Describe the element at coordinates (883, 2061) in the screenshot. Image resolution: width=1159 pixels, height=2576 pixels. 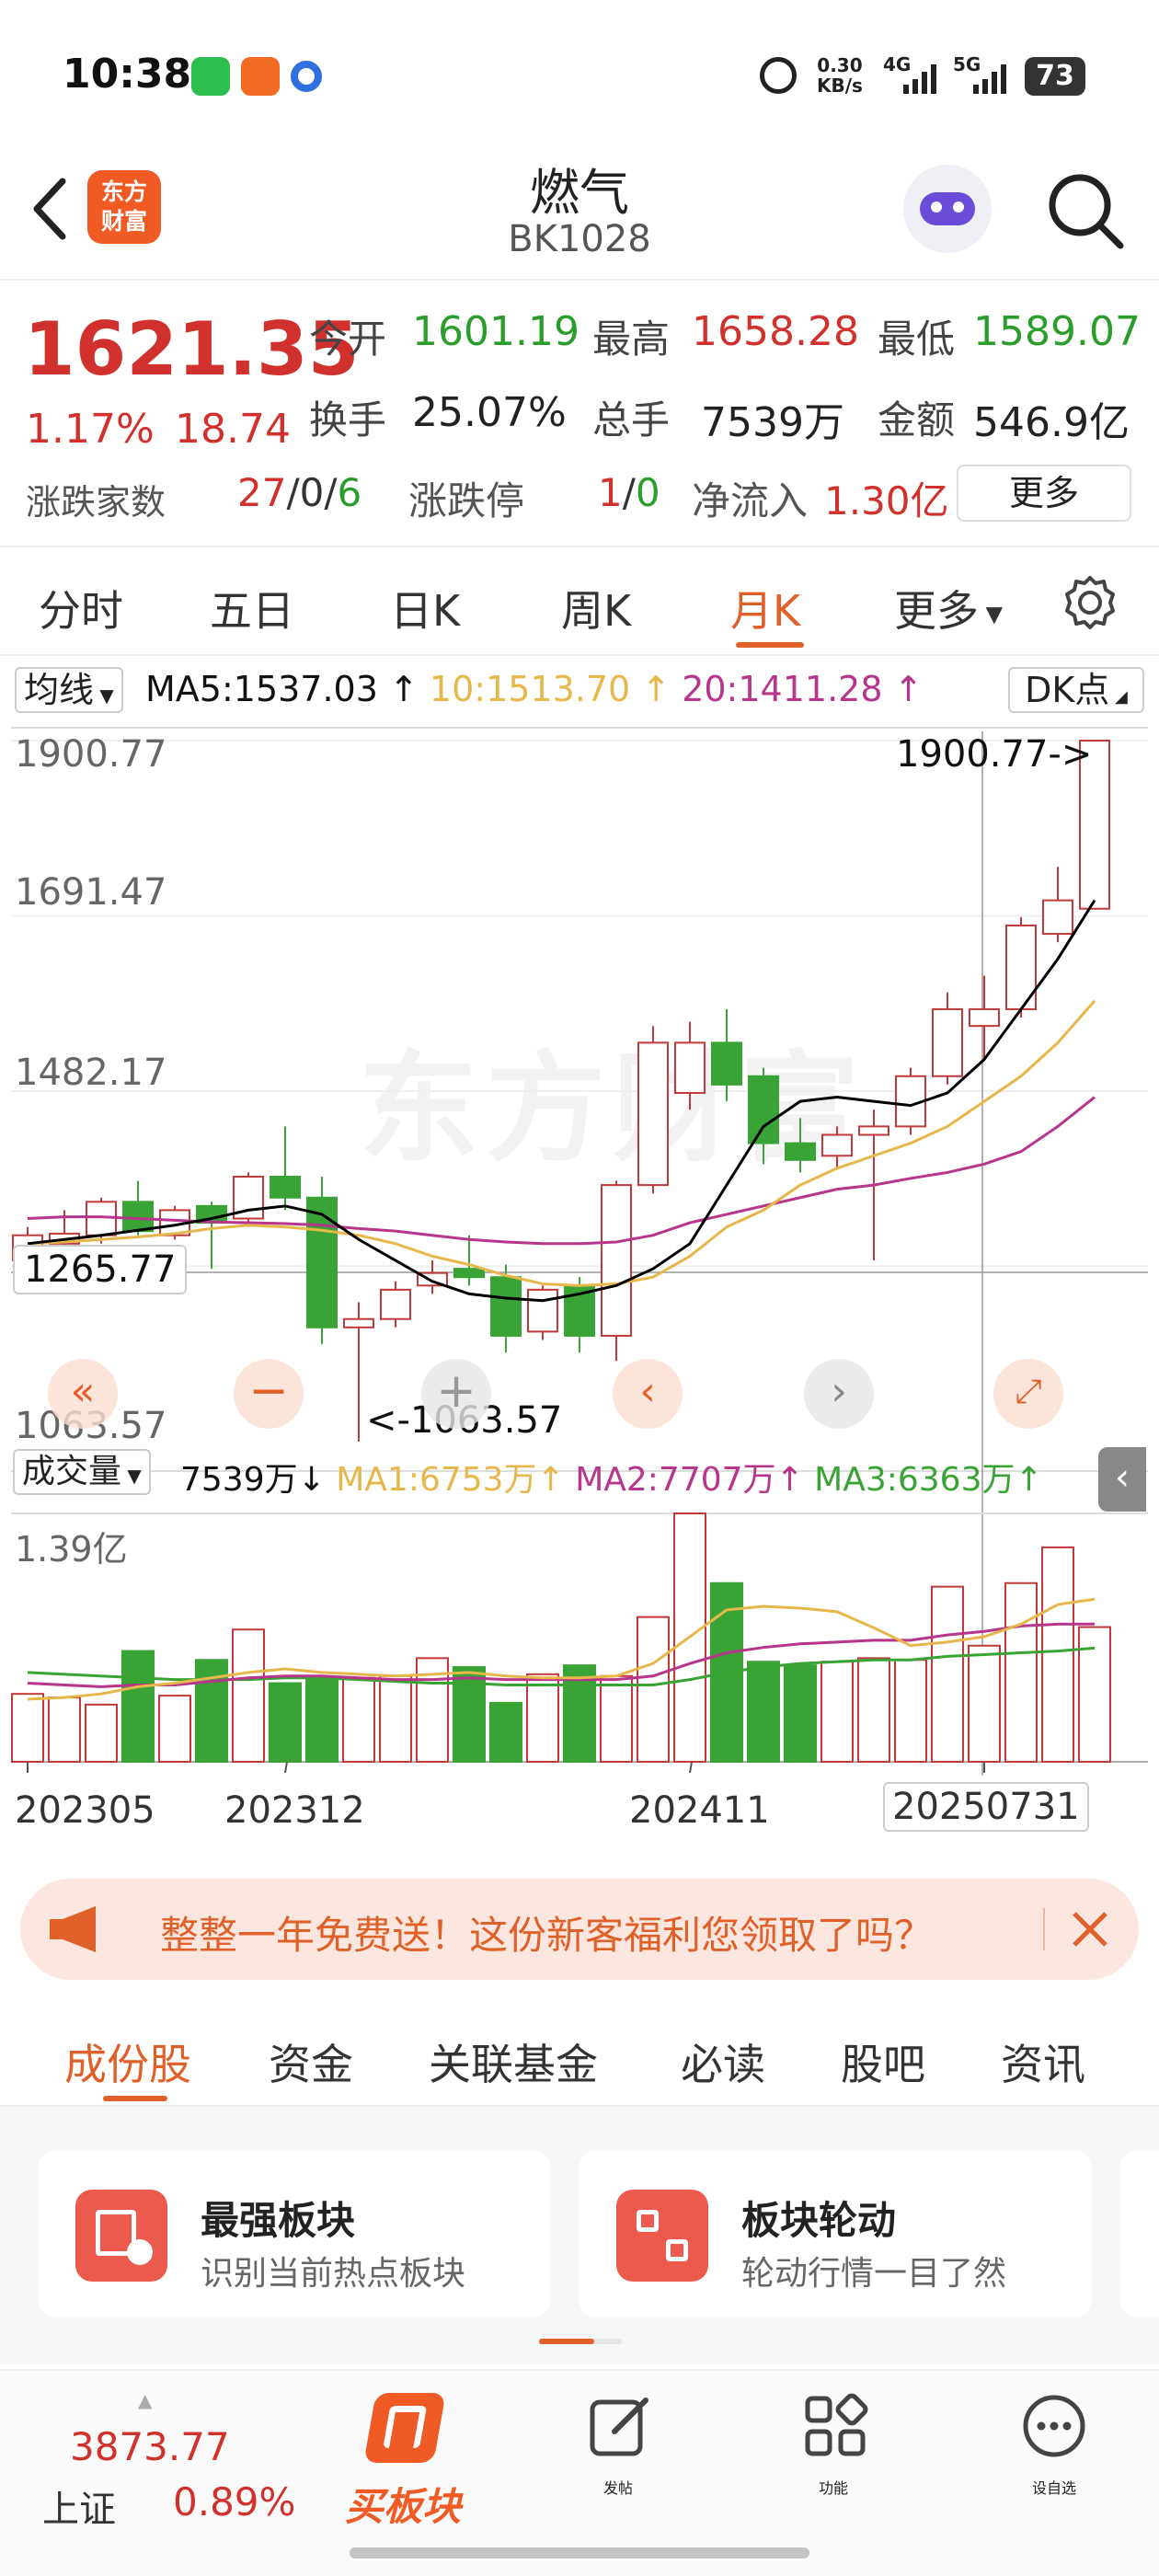
I see `tab-forum: 股吧` at that location.